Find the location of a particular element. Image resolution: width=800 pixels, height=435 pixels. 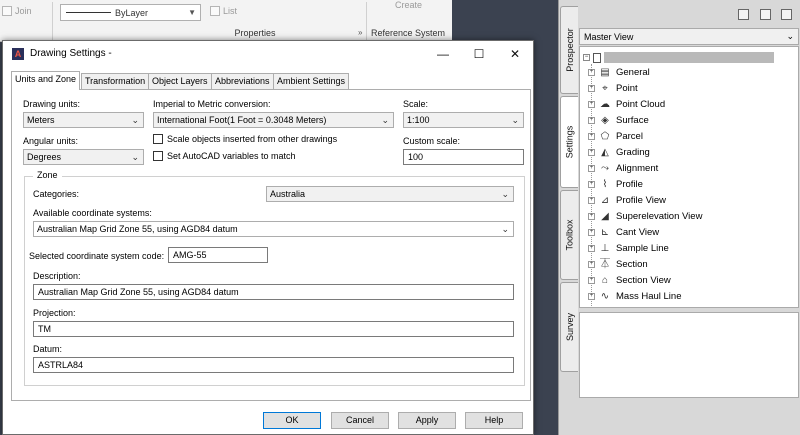

tree-item-label: Surface is located at coordinates (632, 120).